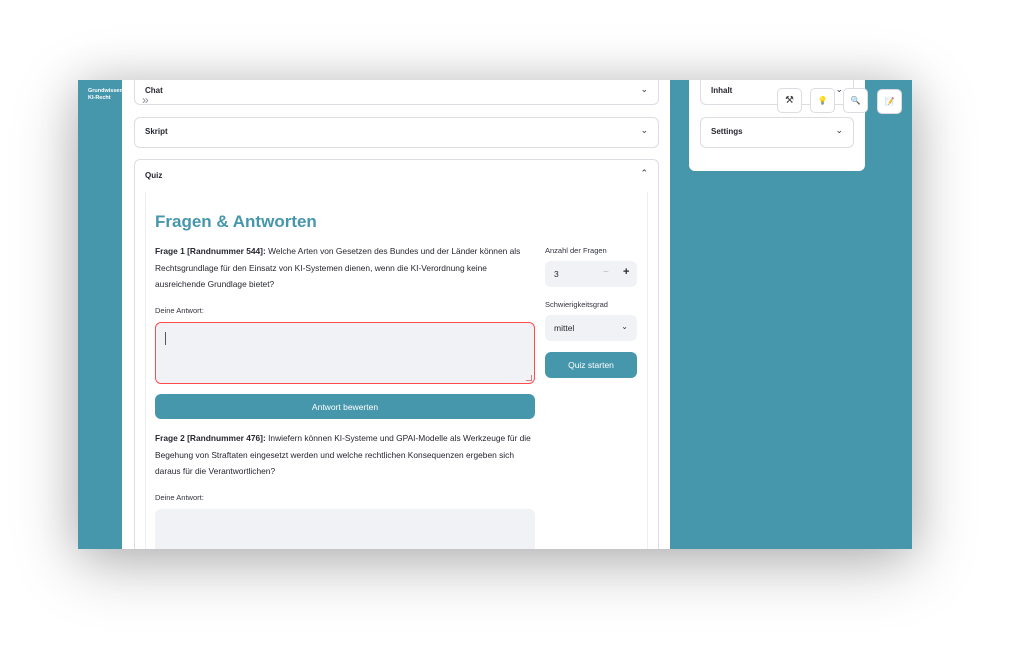  I want to click on difficulty-value: mittel, so click(564, 328).